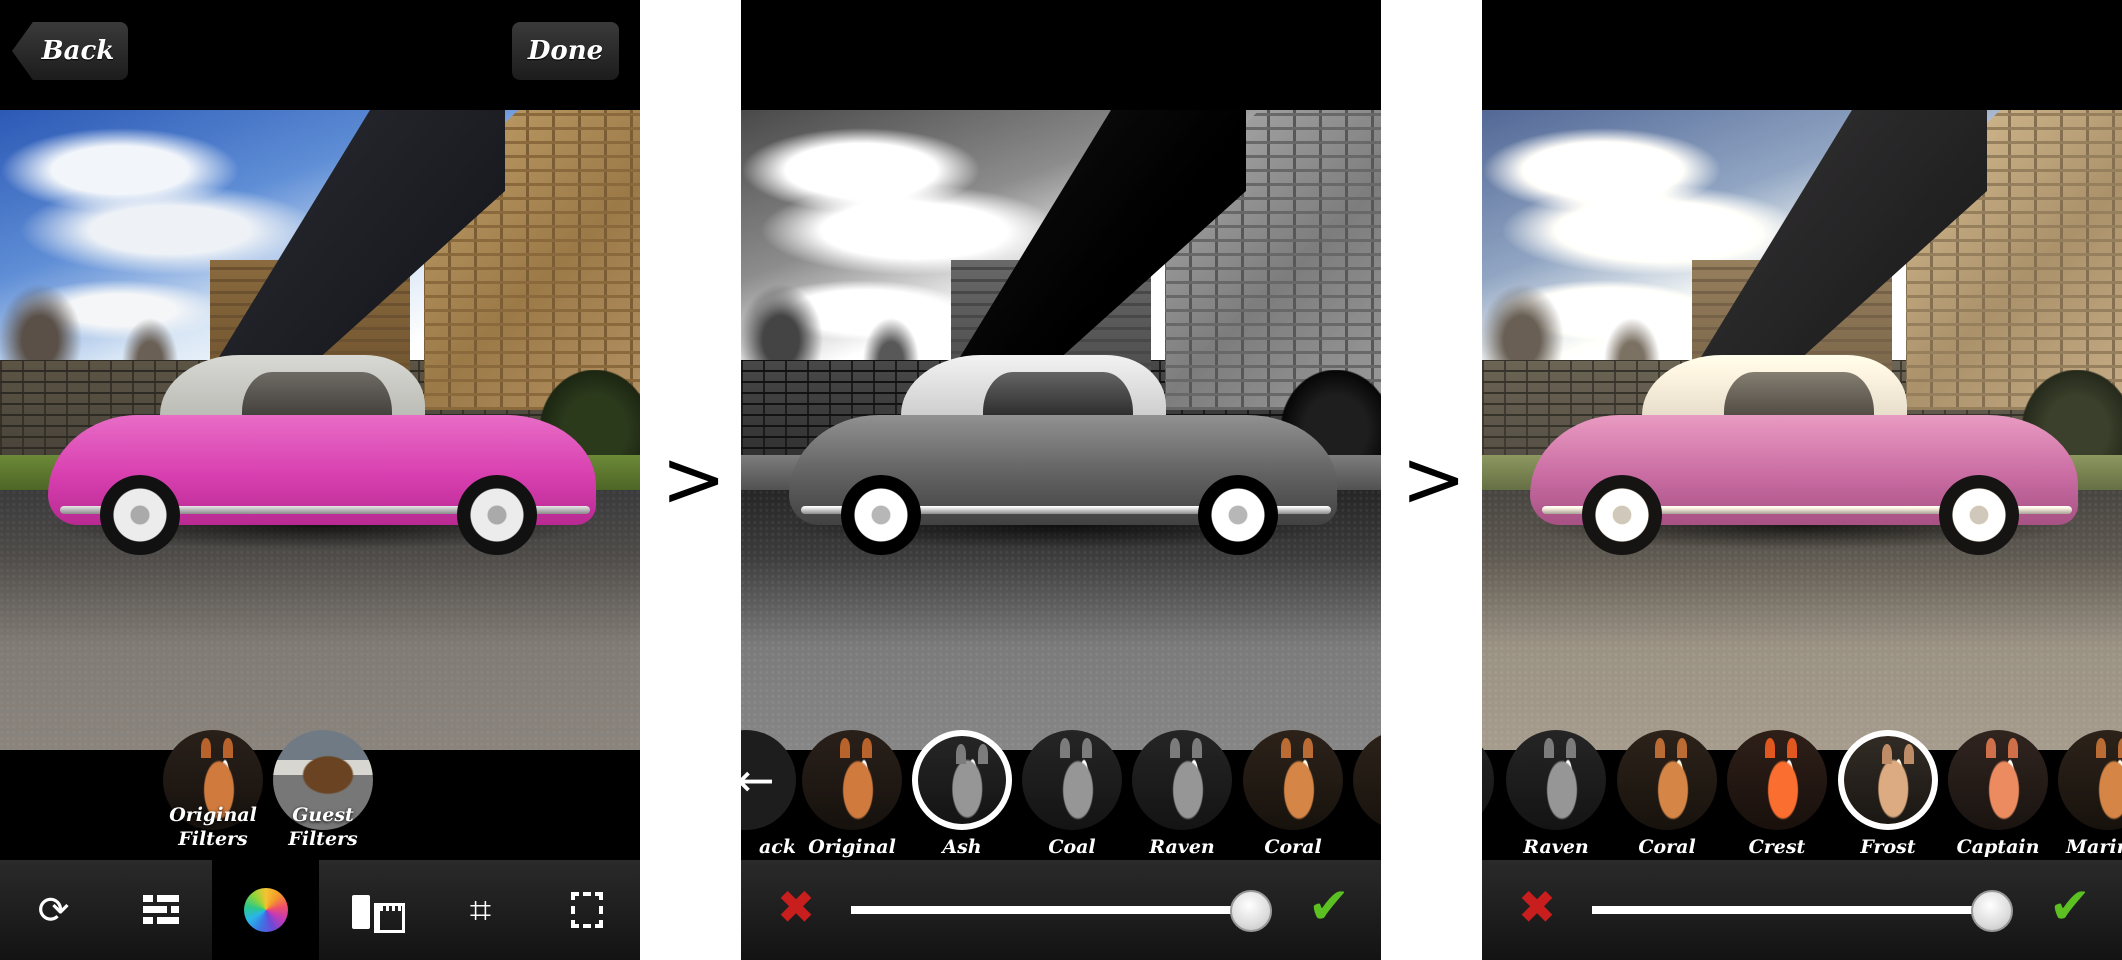  I want to click on filter-label: ack, so click(777, 847).